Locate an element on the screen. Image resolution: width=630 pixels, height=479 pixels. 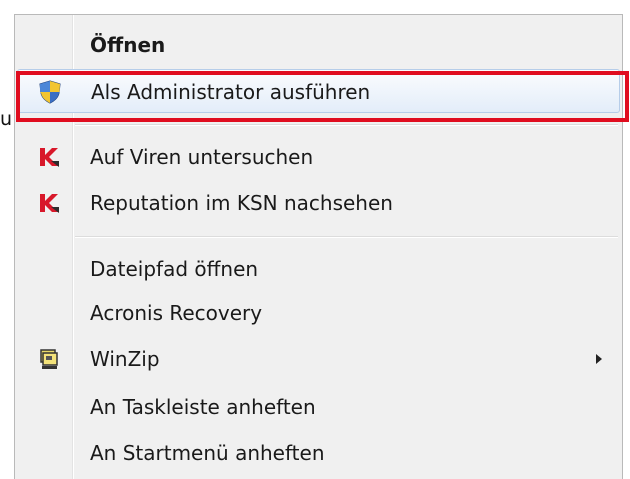
menu-item-label: Öffnen is located at coordinates (128, 45).